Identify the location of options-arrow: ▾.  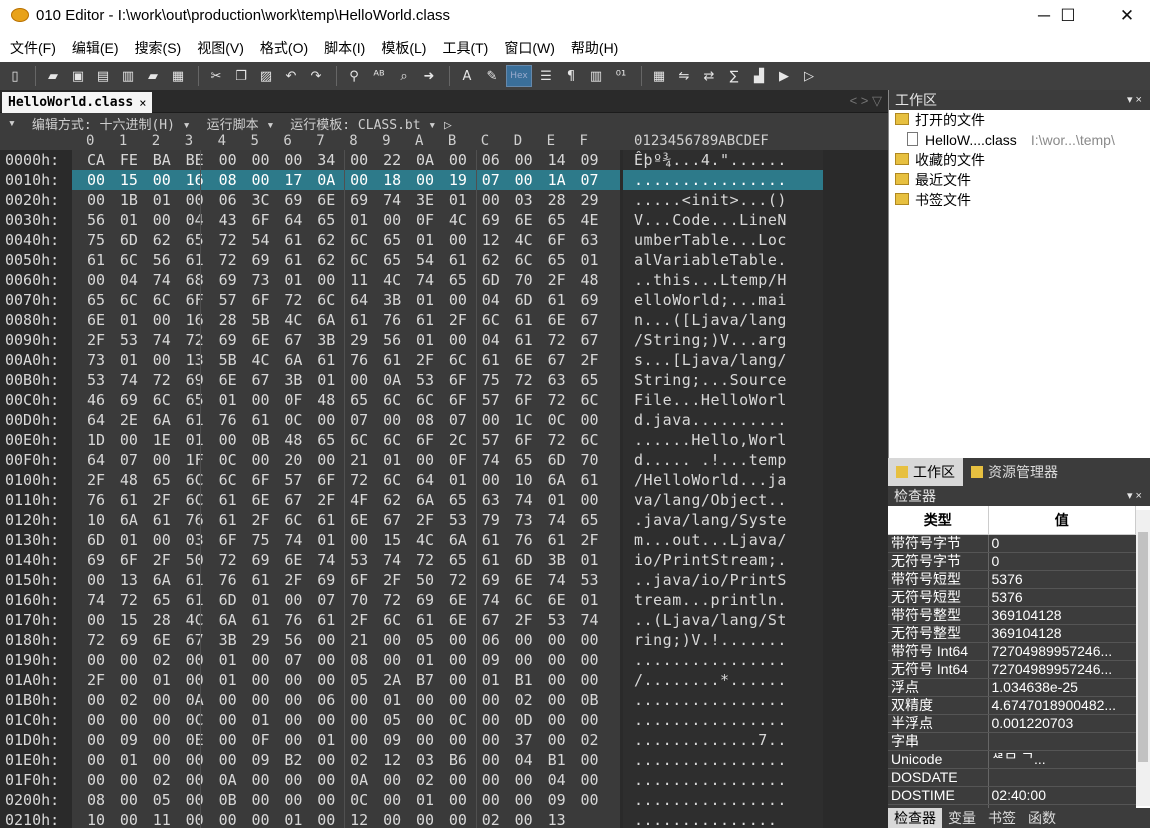
(12, 123).